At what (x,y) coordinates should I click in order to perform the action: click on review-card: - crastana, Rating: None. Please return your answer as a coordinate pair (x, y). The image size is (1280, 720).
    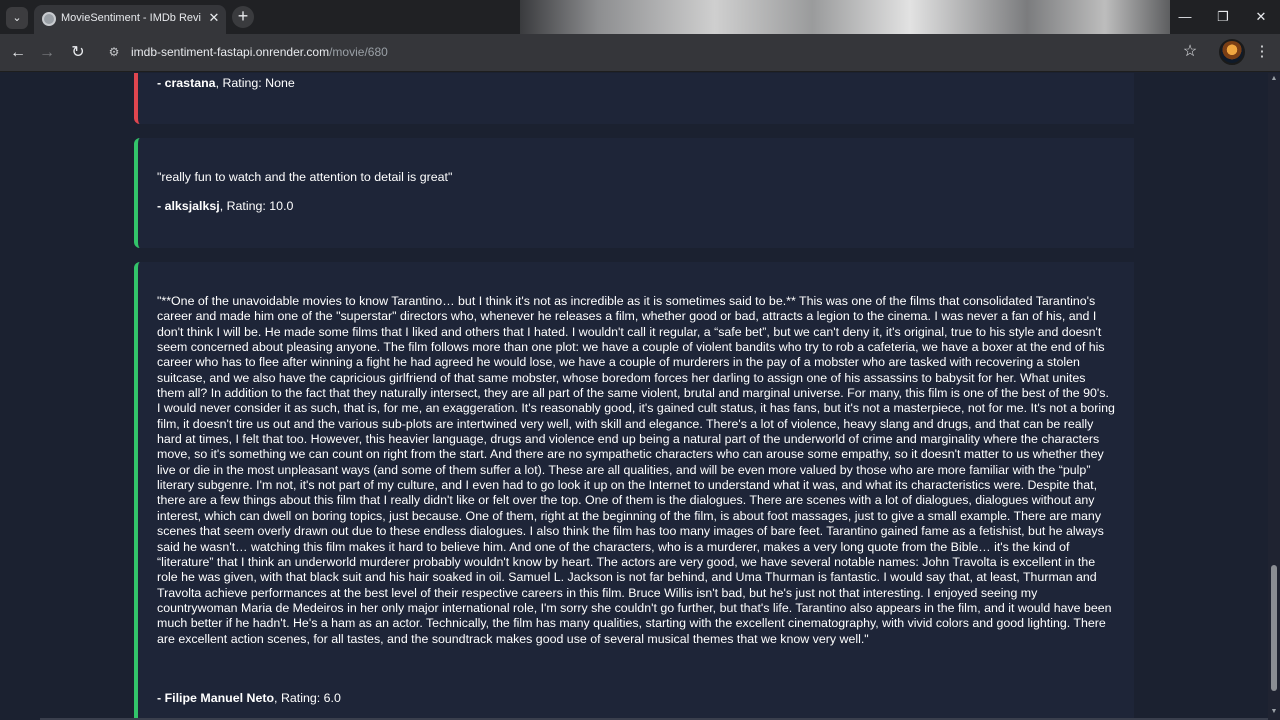
    Looking at the image, I should click on (634, 98).